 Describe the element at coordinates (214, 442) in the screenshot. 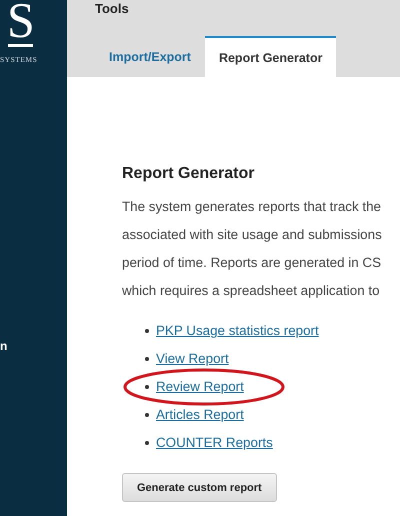

I see `report-link: COUNTER Reports` at that location.